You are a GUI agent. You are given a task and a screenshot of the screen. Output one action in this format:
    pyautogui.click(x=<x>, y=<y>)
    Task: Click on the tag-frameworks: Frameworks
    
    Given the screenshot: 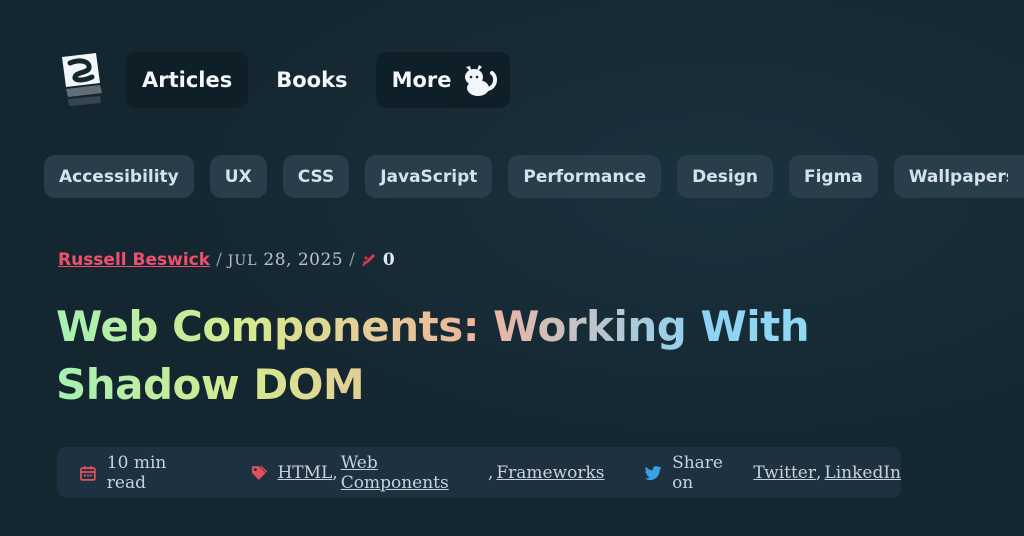 What is the action you would take?
    pyautogui.click(x=550, y=473)
    